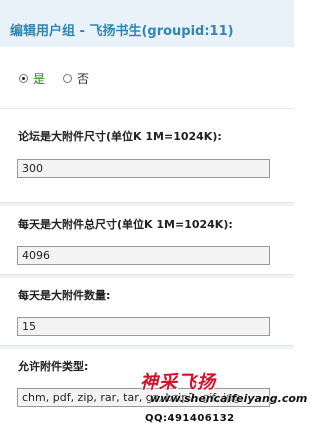 The height and width of the screenshot is (432, 320). Describe the element at coordinates (143, 255) in the screenshot. I see `daily-total-size-input: 4096` at that location.